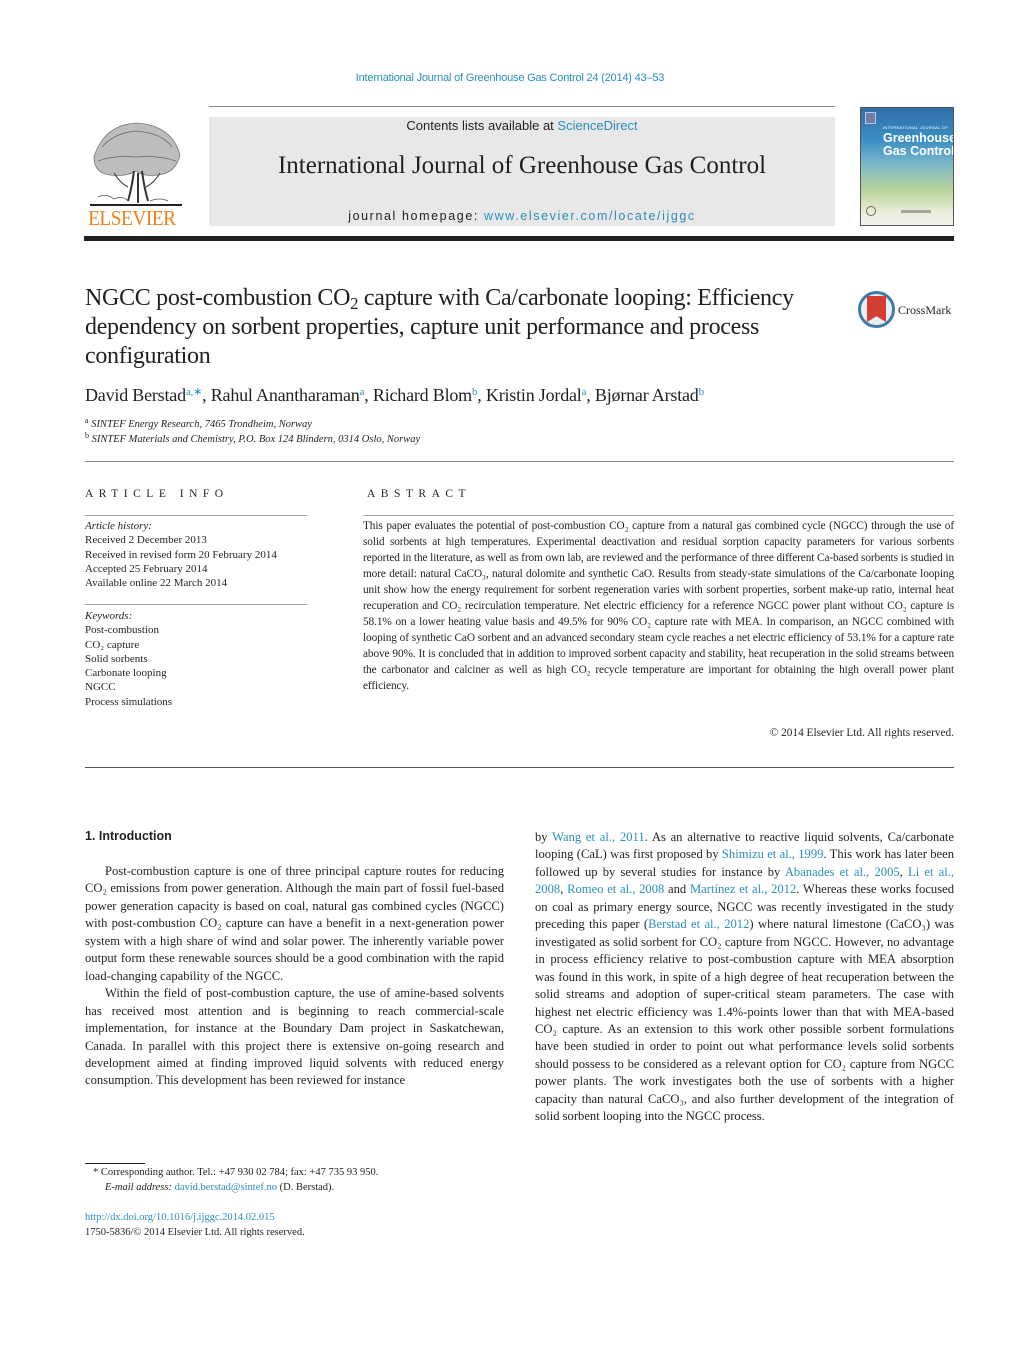  What do you see at coordinates (590, 216) in the screenshot?
I see `journal-homepage-link: www.elsevier.com/locate/ijggc` at bounding box center [590, 216].